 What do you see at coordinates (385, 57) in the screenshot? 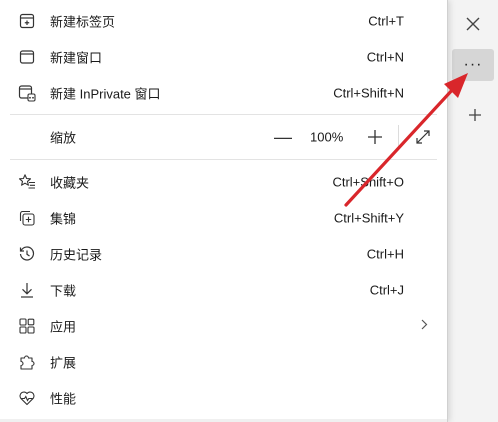
I see `menu-item-shortcut: Ctrl+N` at bounding box center [385, 57].